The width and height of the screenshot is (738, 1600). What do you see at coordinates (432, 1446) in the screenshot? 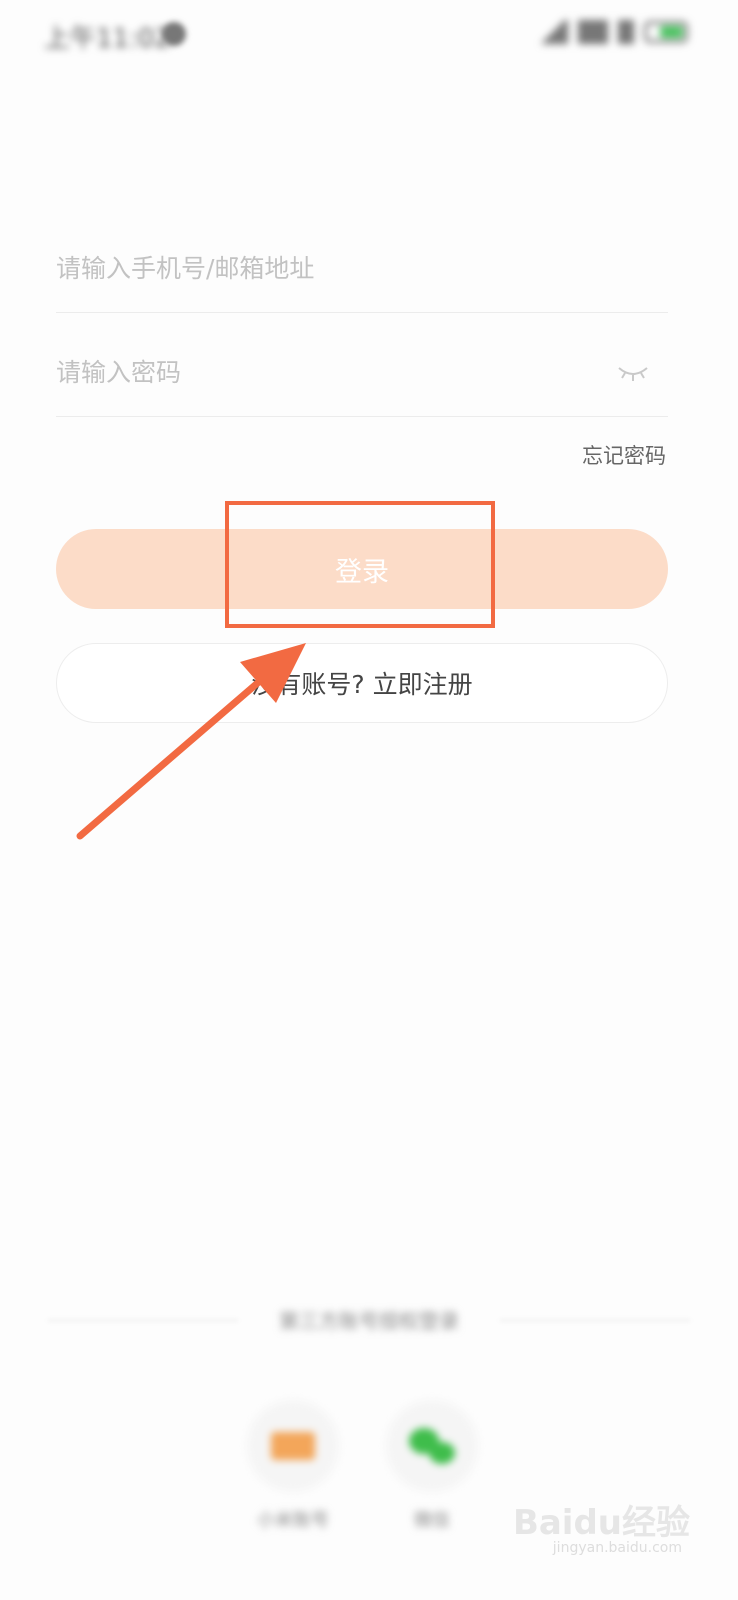
I see `wechat-icon` at bounding box center [432, 1446].